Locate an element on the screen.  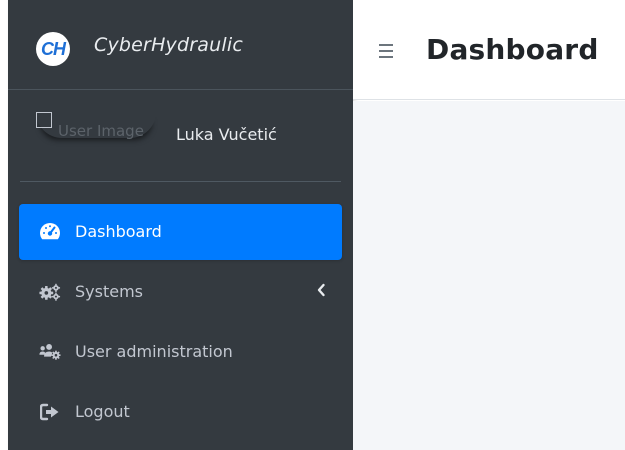
sidebar-item-label: Dashboard is located at coordinates (118, 231).